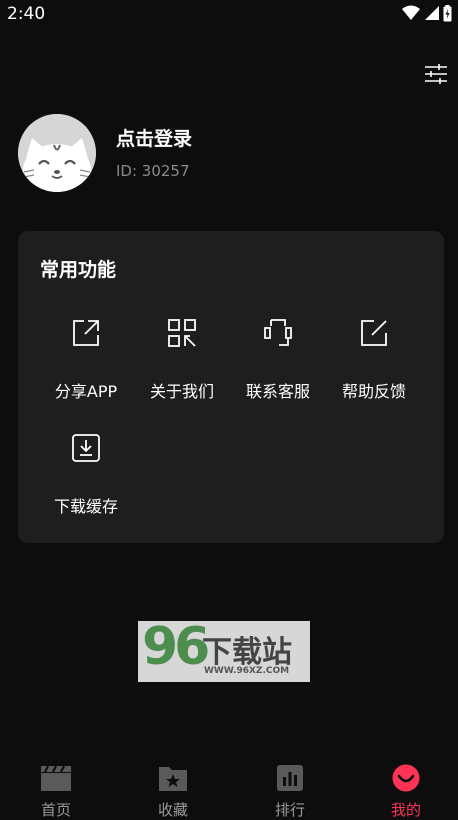 The image size is (458, 820). Describe the element at coordinates (247, 671) in the screenshot. I see `watermark-url: WWW.96XZ.COM` at that location.